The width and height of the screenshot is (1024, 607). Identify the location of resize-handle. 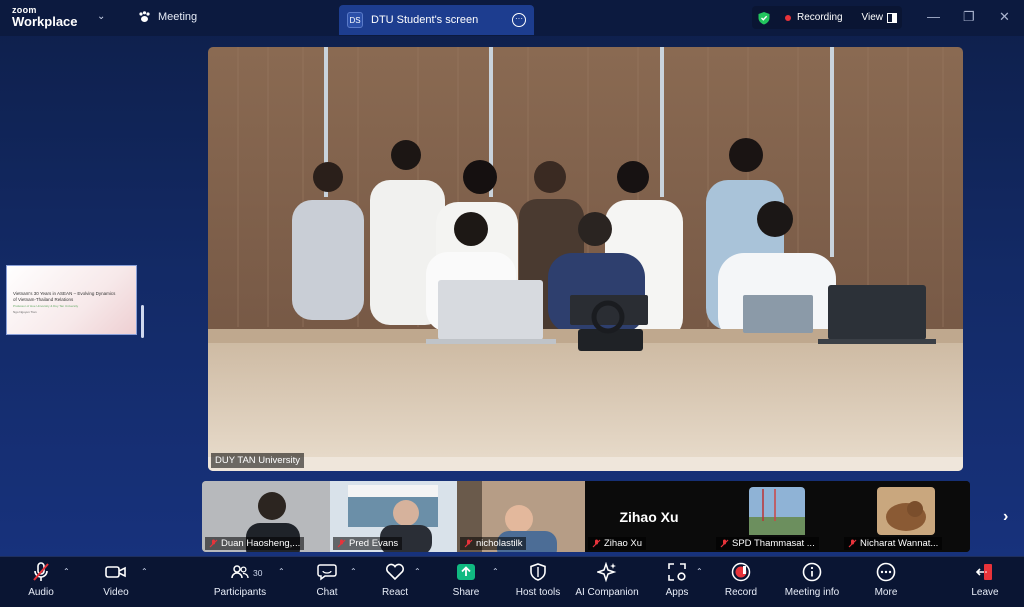
(142, 321).